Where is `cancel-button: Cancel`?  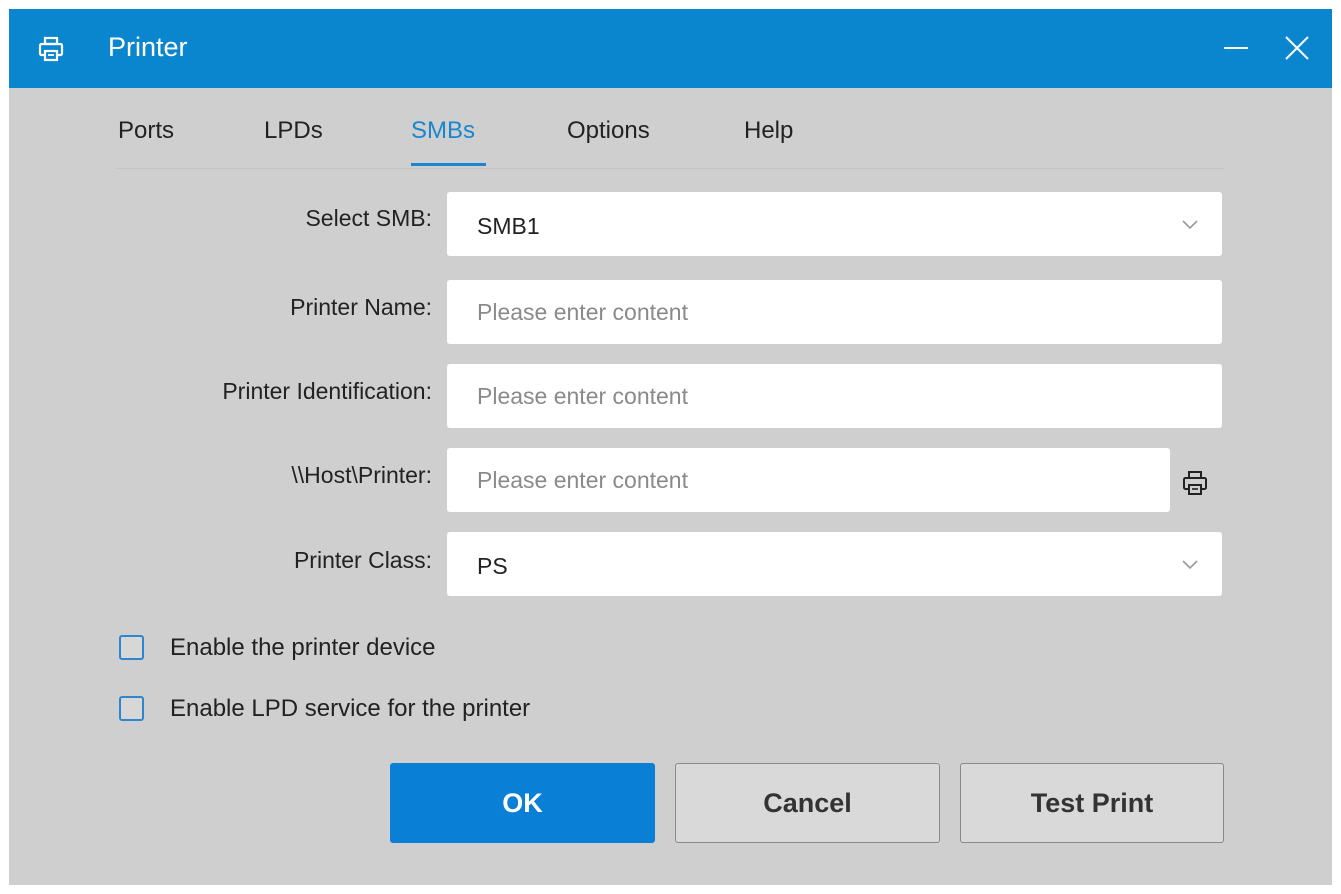
cancel-button: Cancel is located at coordinates (807, 803).